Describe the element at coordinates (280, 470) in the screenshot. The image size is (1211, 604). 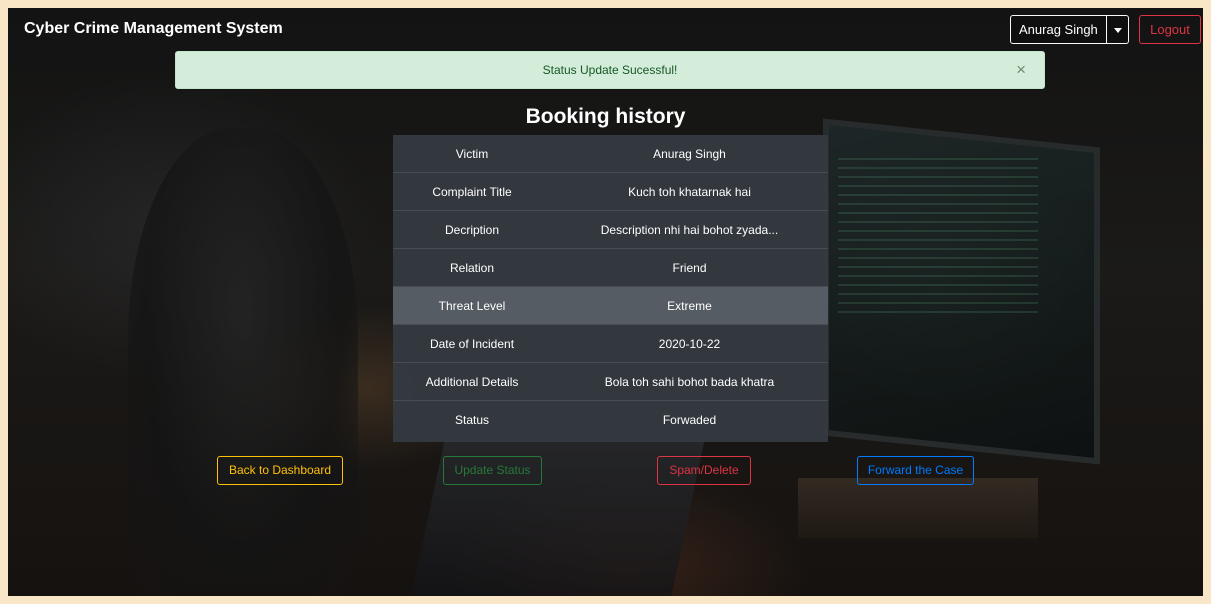
I see `back-to-dashboard-button: Back to Dashboard` at that location.